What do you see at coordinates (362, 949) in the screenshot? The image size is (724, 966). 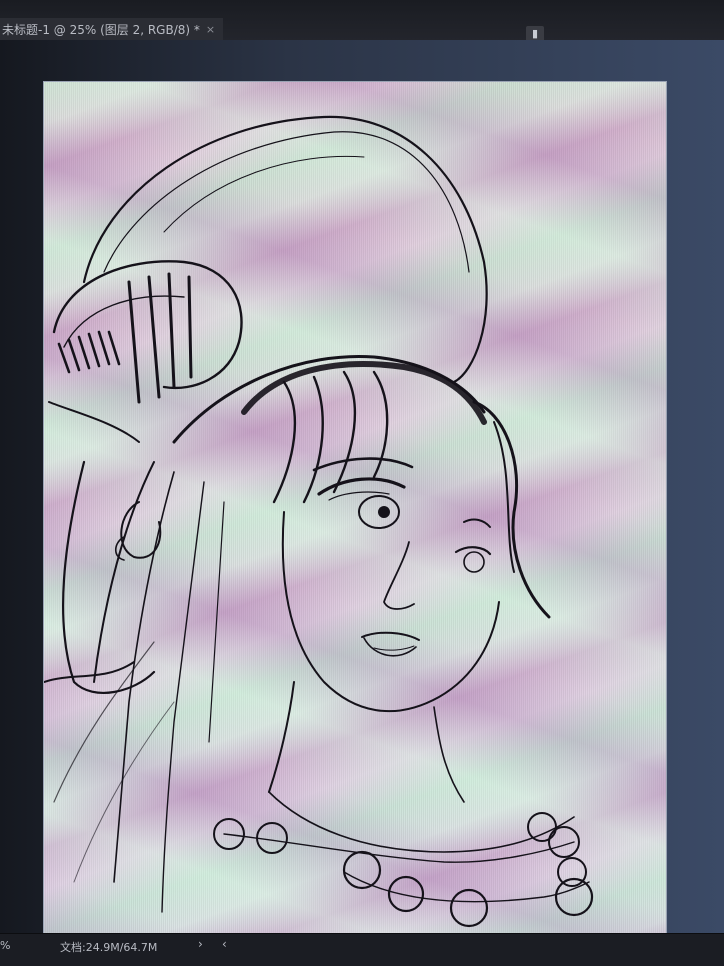 I see `status-bar: % 文档:24.9M/64.7M › ‹` at bounding box center [362, 949].